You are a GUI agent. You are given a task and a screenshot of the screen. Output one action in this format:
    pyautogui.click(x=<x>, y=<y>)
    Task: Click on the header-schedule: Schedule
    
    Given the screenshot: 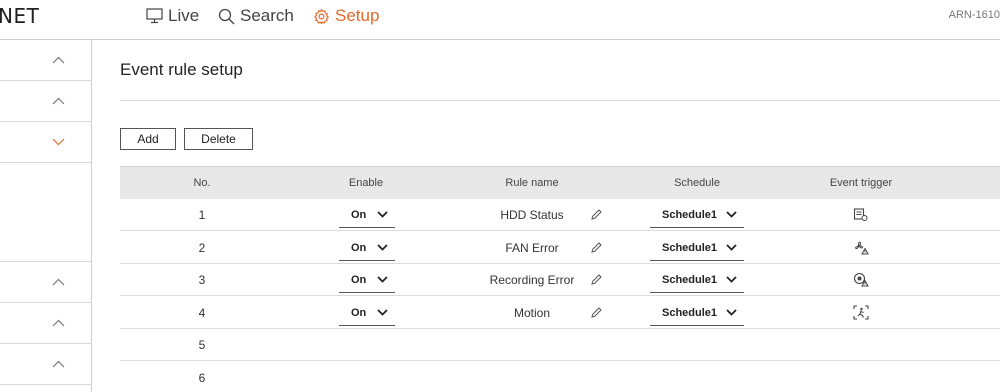 What is the action you would take?
    pyautogui.click(x=697, y=183)
    